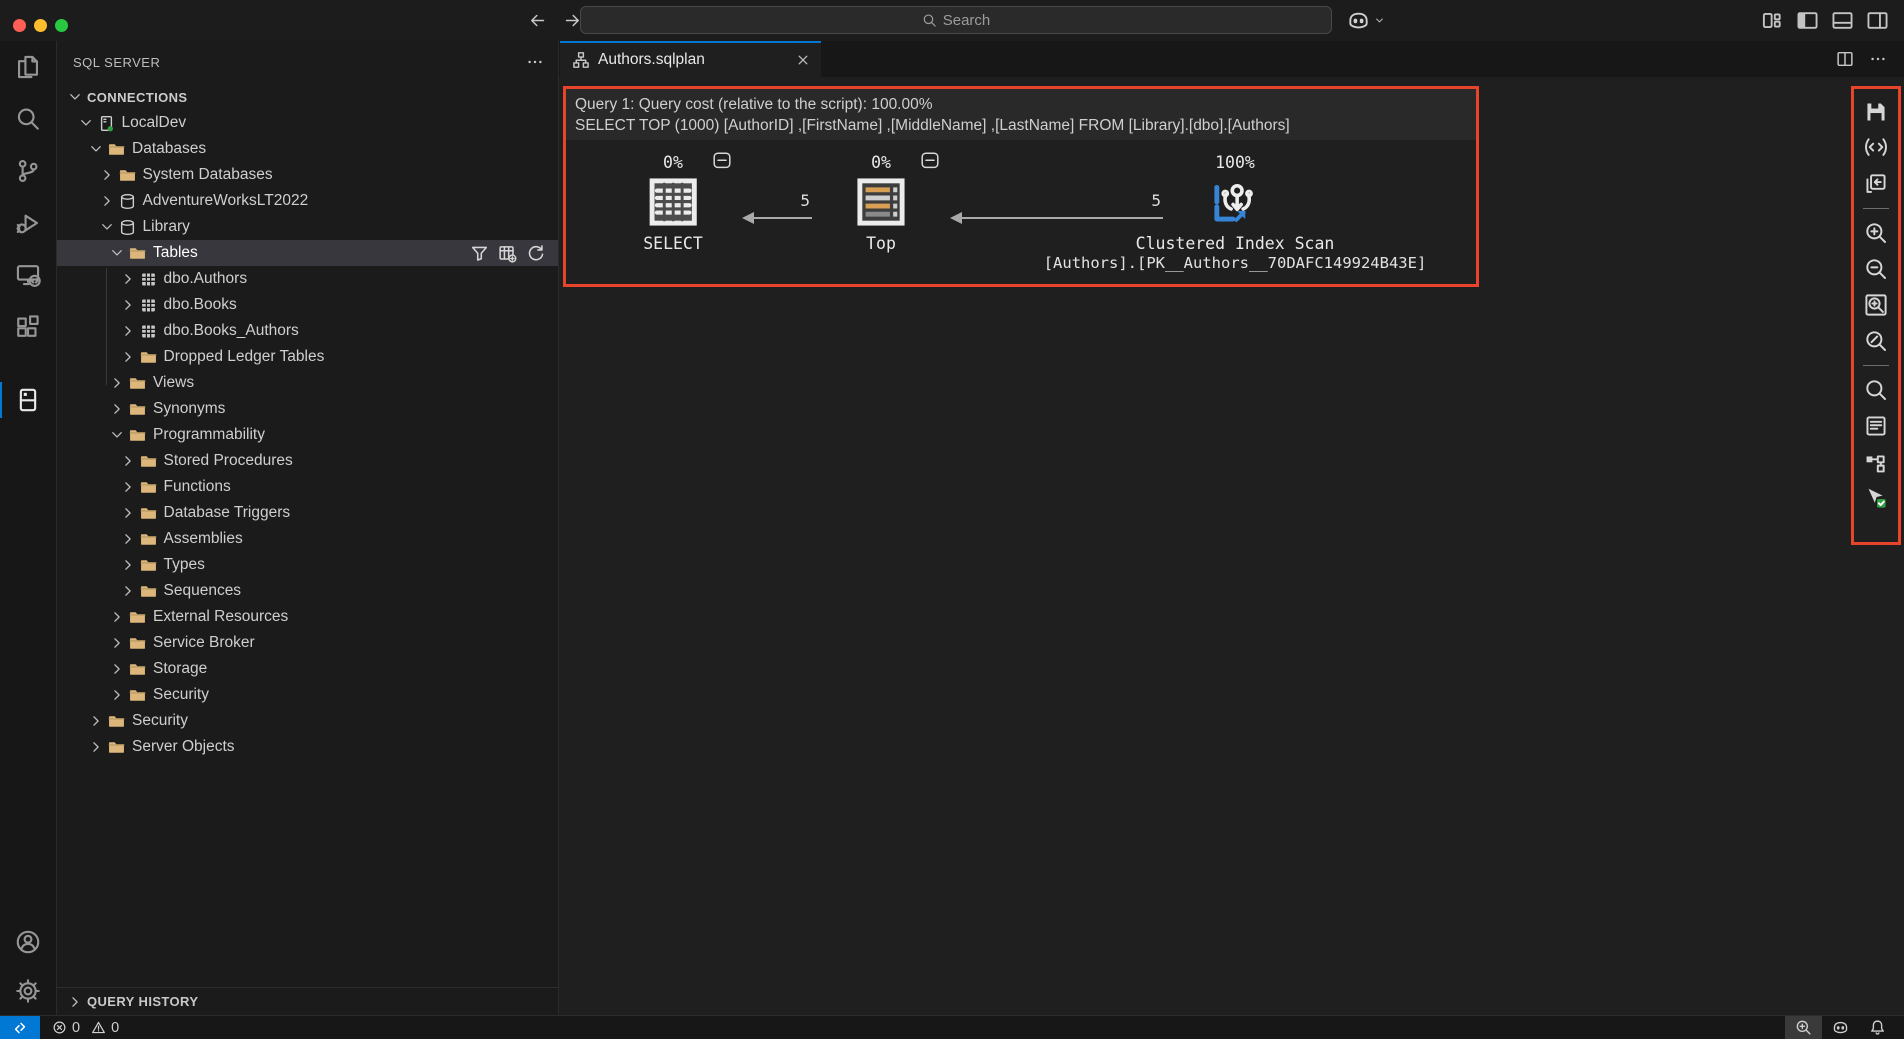 This screenshot has width=1904, height=1039. Describe the element at coordinates (1876, 184) in the screenshot. I see `open-query-icon` at that location.